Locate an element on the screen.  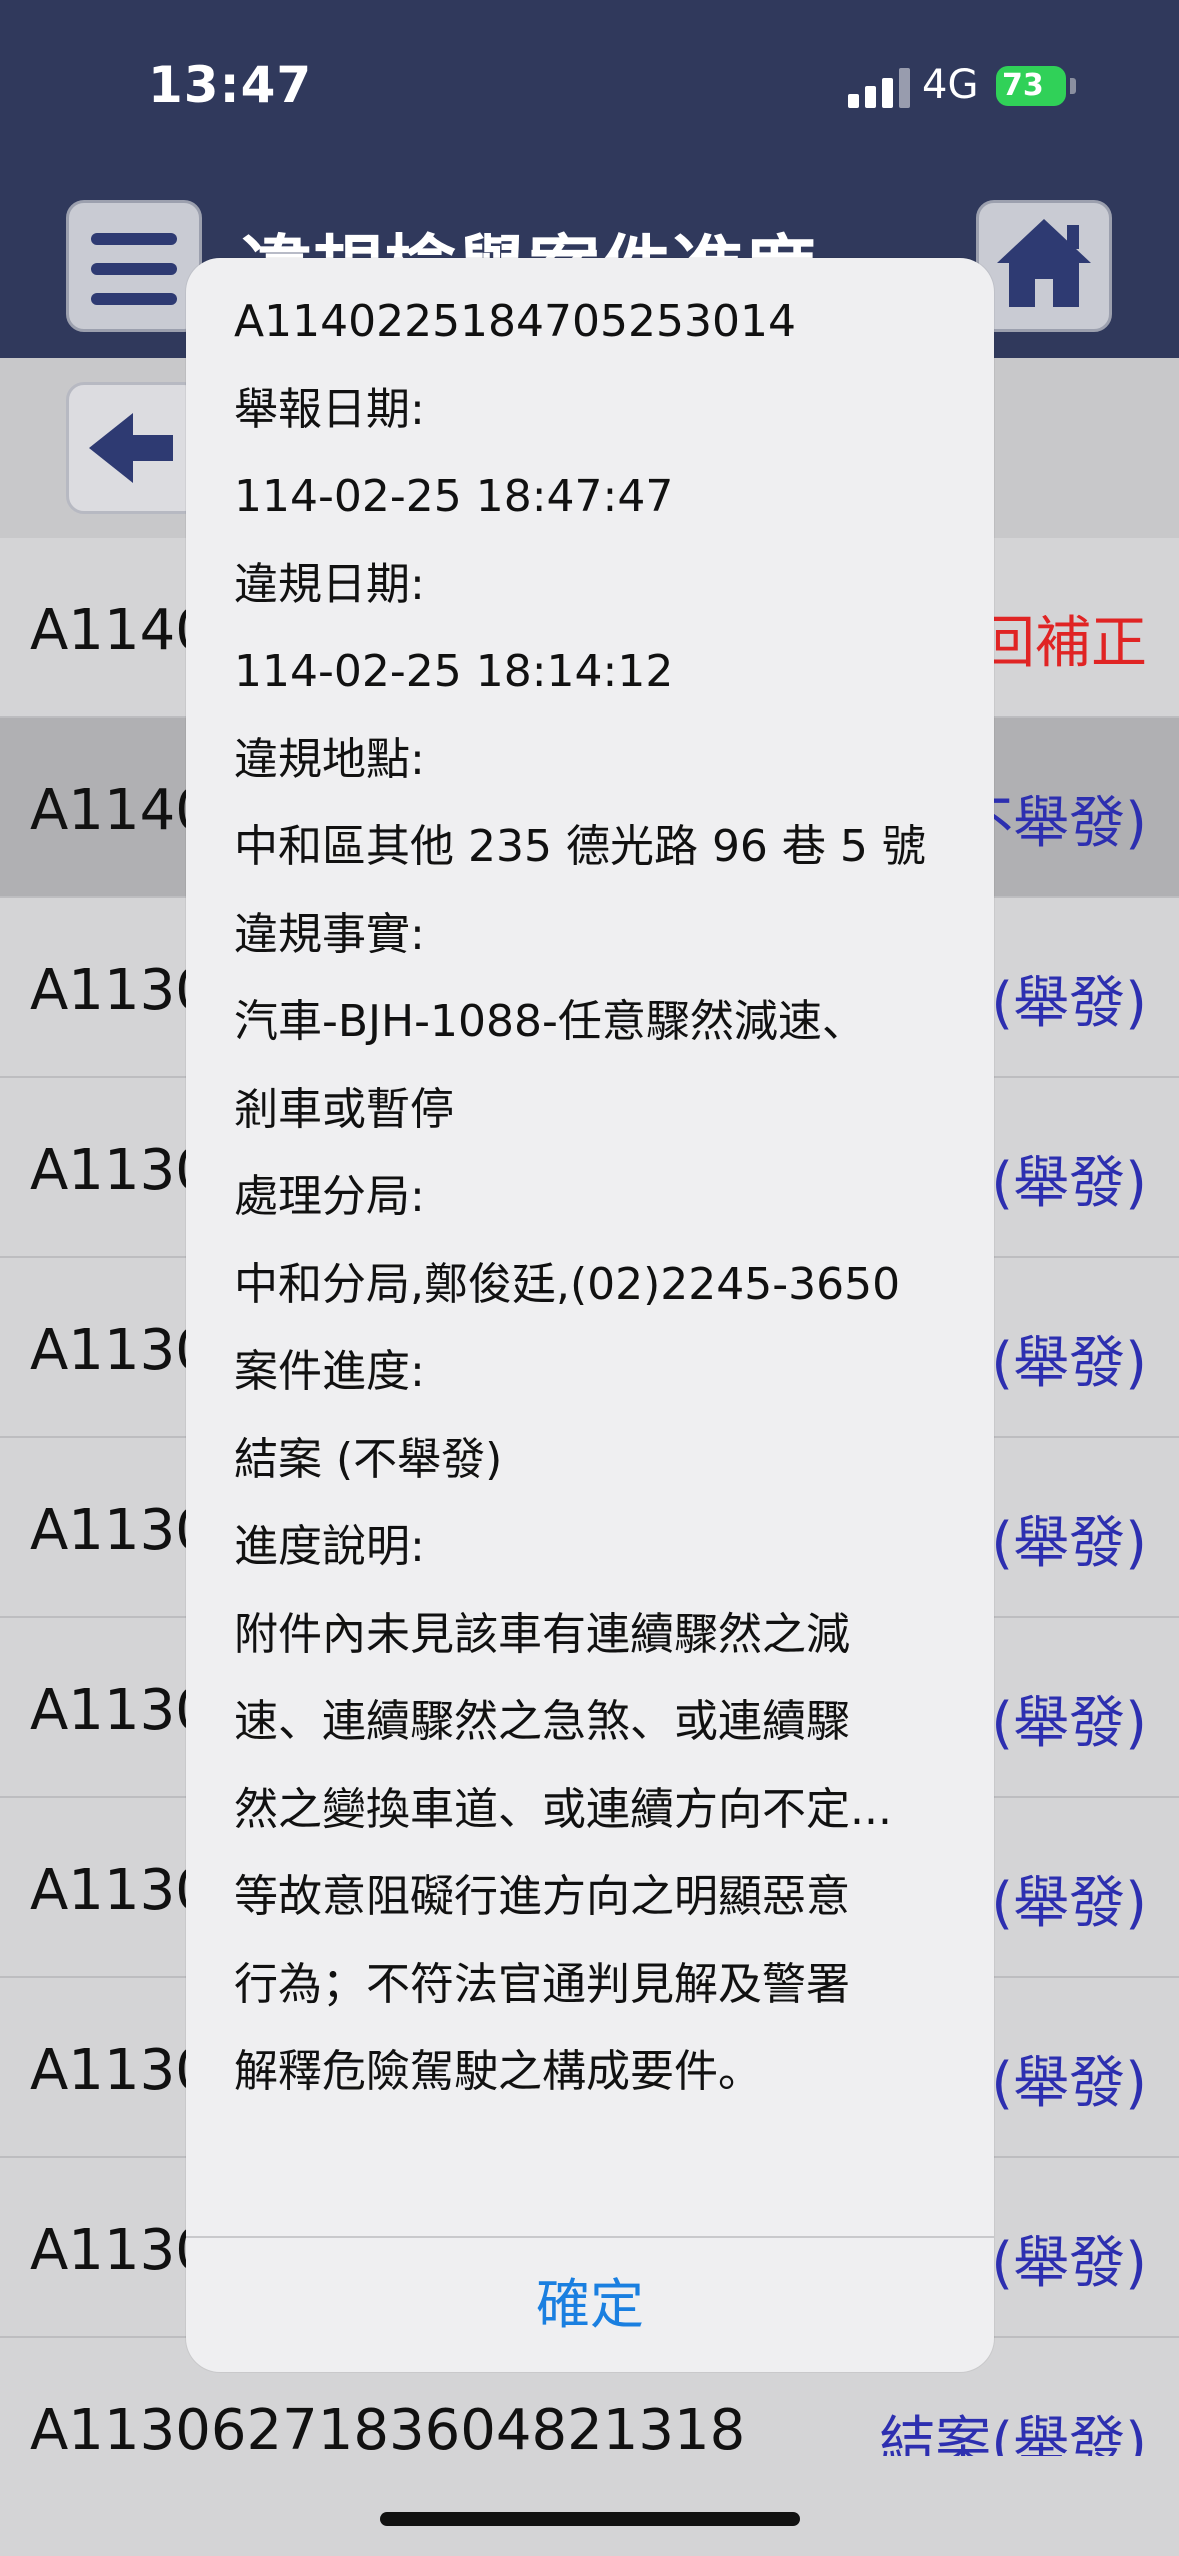
bottom-safe-area is located at coordinates (589, 2506).